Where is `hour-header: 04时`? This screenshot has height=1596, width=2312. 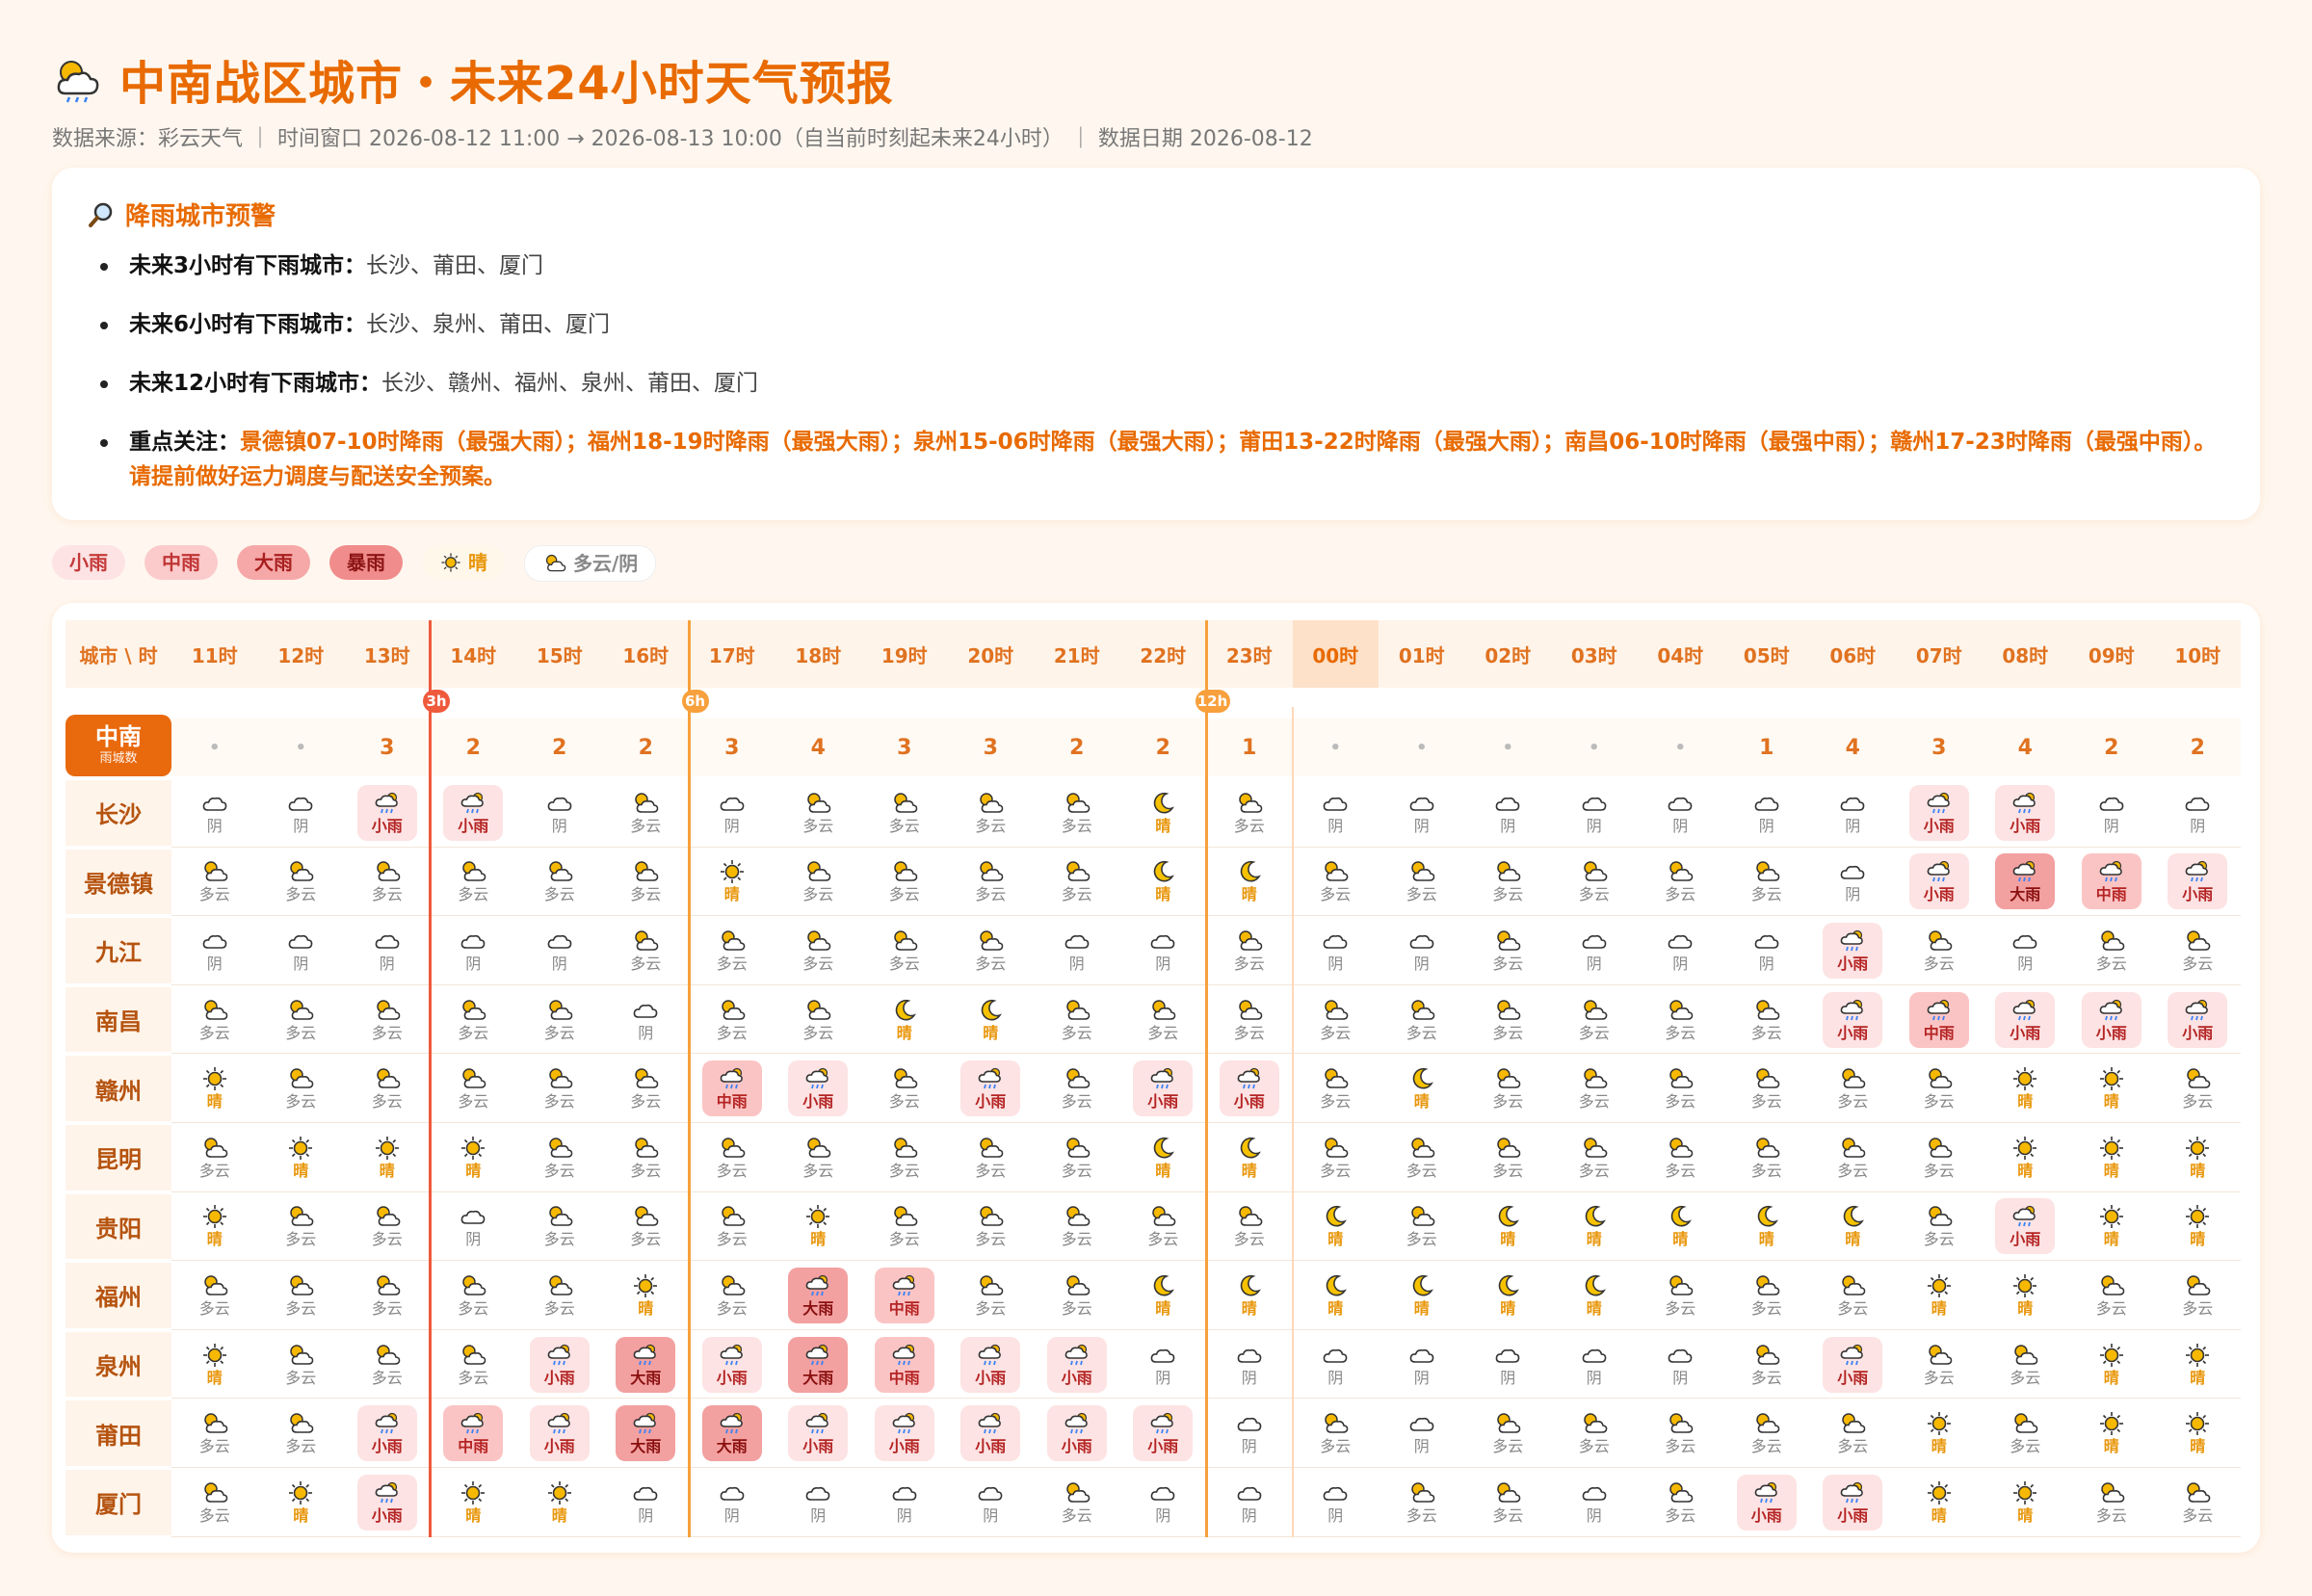 hour-header: 04时 is located at coordinates (1680, 654).